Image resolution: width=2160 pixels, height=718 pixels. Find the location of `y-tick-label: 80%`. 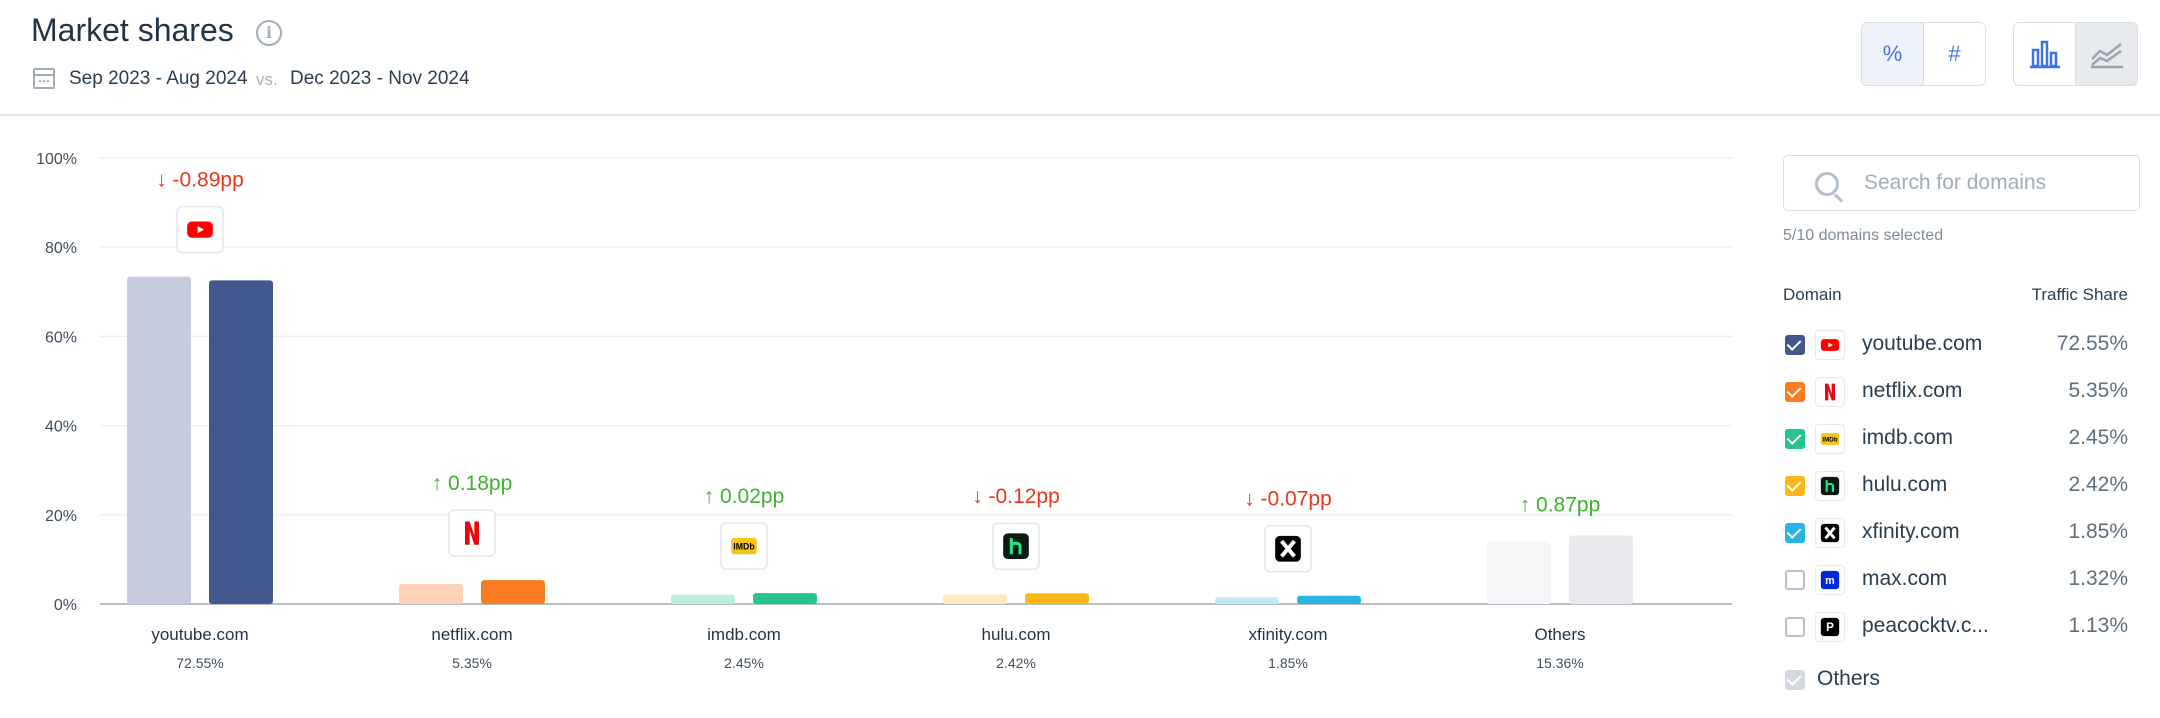

y-tick-label: 80% is located at coordinates (61, 248).